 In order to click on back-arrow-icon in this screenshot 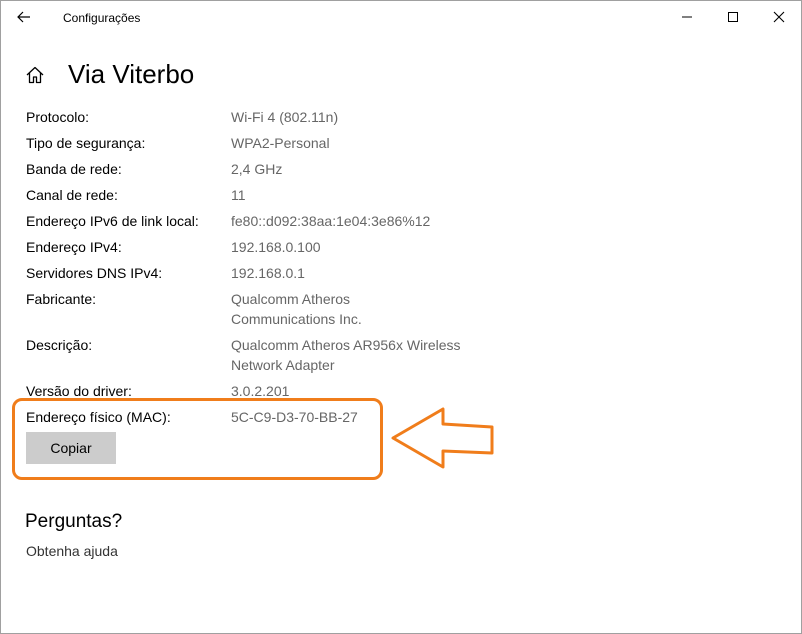, I will do `click(23, 17)`.